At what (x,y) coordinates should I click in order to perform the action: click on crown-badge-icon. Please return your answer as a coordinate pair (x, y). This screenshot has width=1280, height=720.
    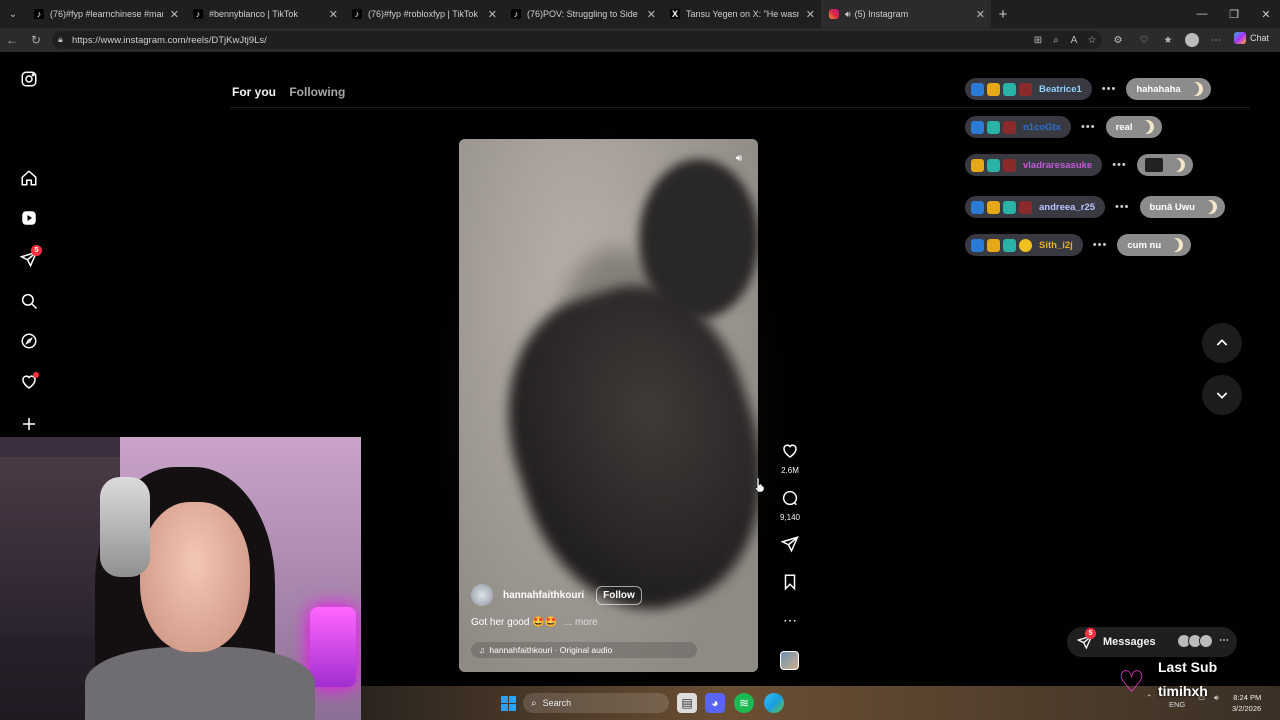
    Looking at the image, I should click on (993, 89).